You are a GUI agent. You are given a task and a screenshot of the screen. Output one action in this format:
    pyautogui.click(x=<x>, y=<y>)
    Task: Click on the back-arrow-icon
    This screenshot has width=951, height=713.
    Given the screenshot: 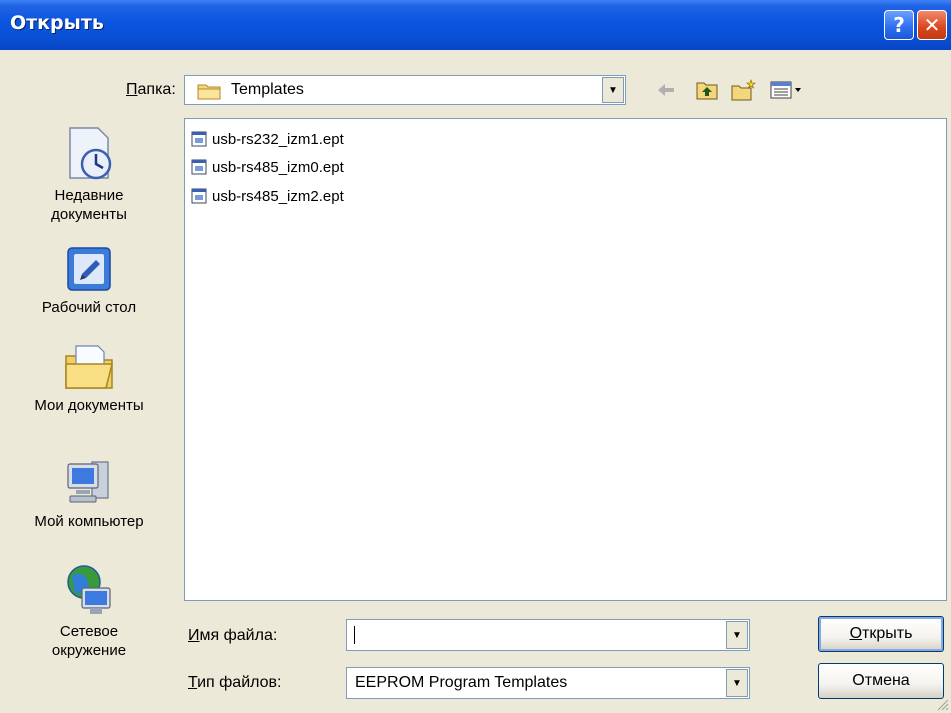 What is the action you would take?
    pyautogui.click(x=666, y=90)
    